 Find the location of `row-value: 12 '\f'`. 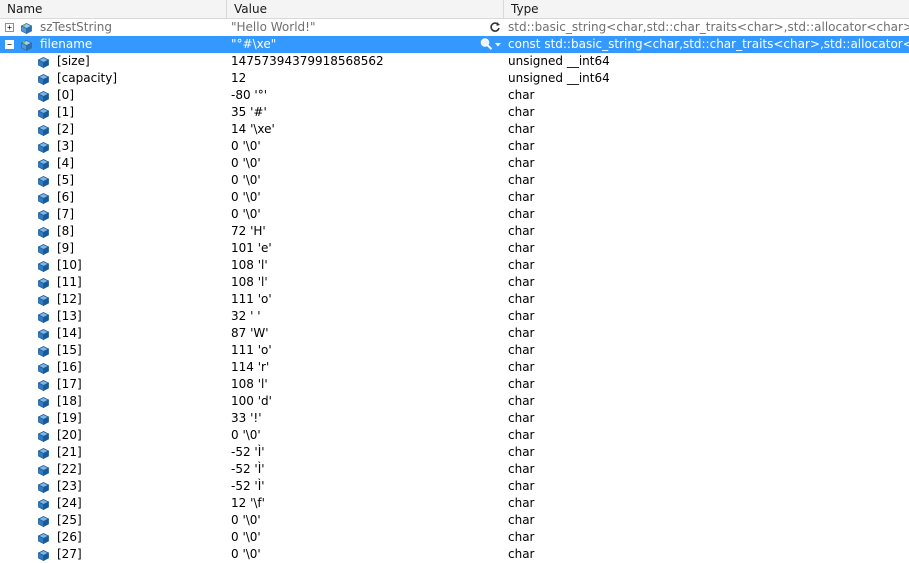

row-value: 12 '\f' is located at coordinates (356, 503).